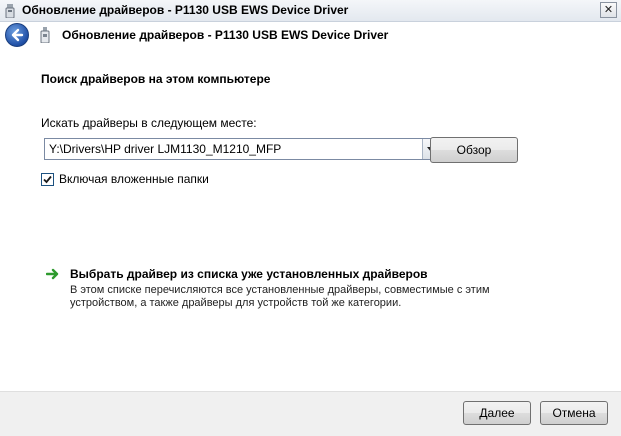 This screenshot has height=436, width=621. What do you see at coordinates (474, 150) in the screenshot?
I see `browse-button: Обзор` at bounding box center [474, 150].